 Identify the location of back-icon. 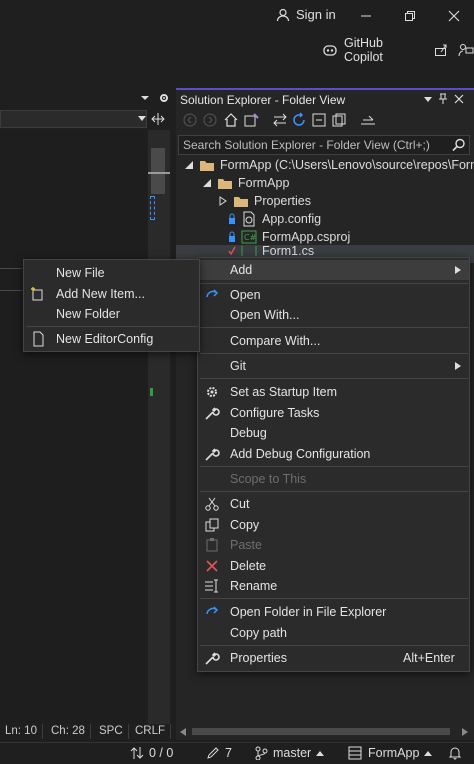
(190, 120).